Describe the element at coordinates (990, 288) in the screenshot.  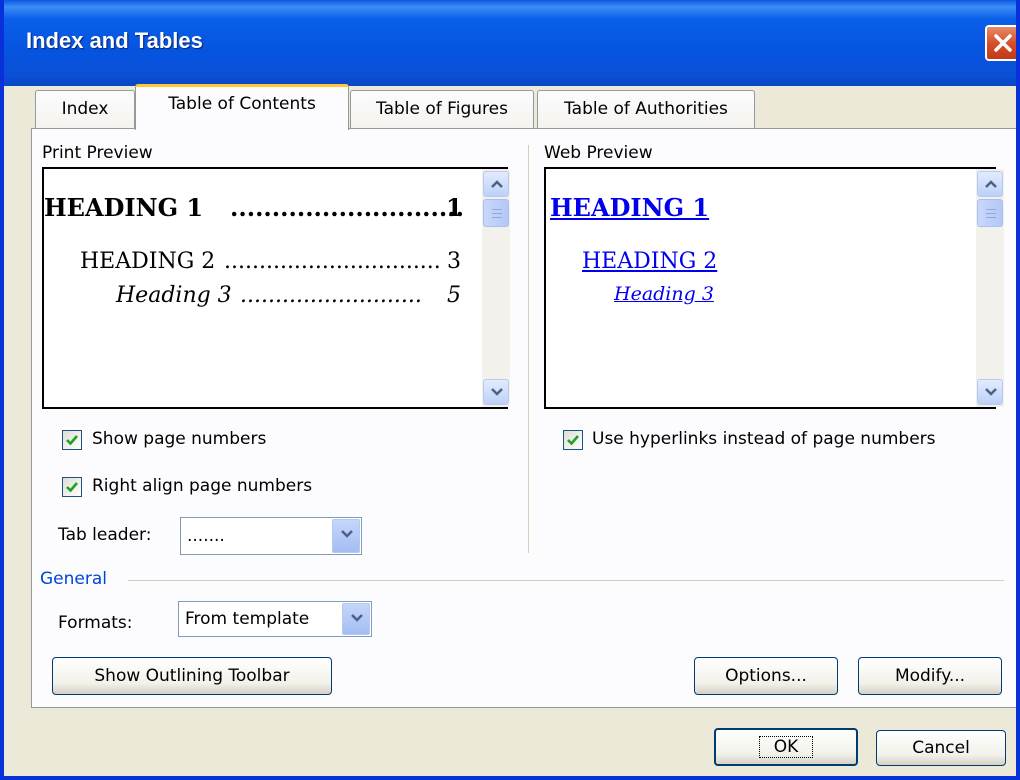
I see `web-preview-scrollbar` at that location.